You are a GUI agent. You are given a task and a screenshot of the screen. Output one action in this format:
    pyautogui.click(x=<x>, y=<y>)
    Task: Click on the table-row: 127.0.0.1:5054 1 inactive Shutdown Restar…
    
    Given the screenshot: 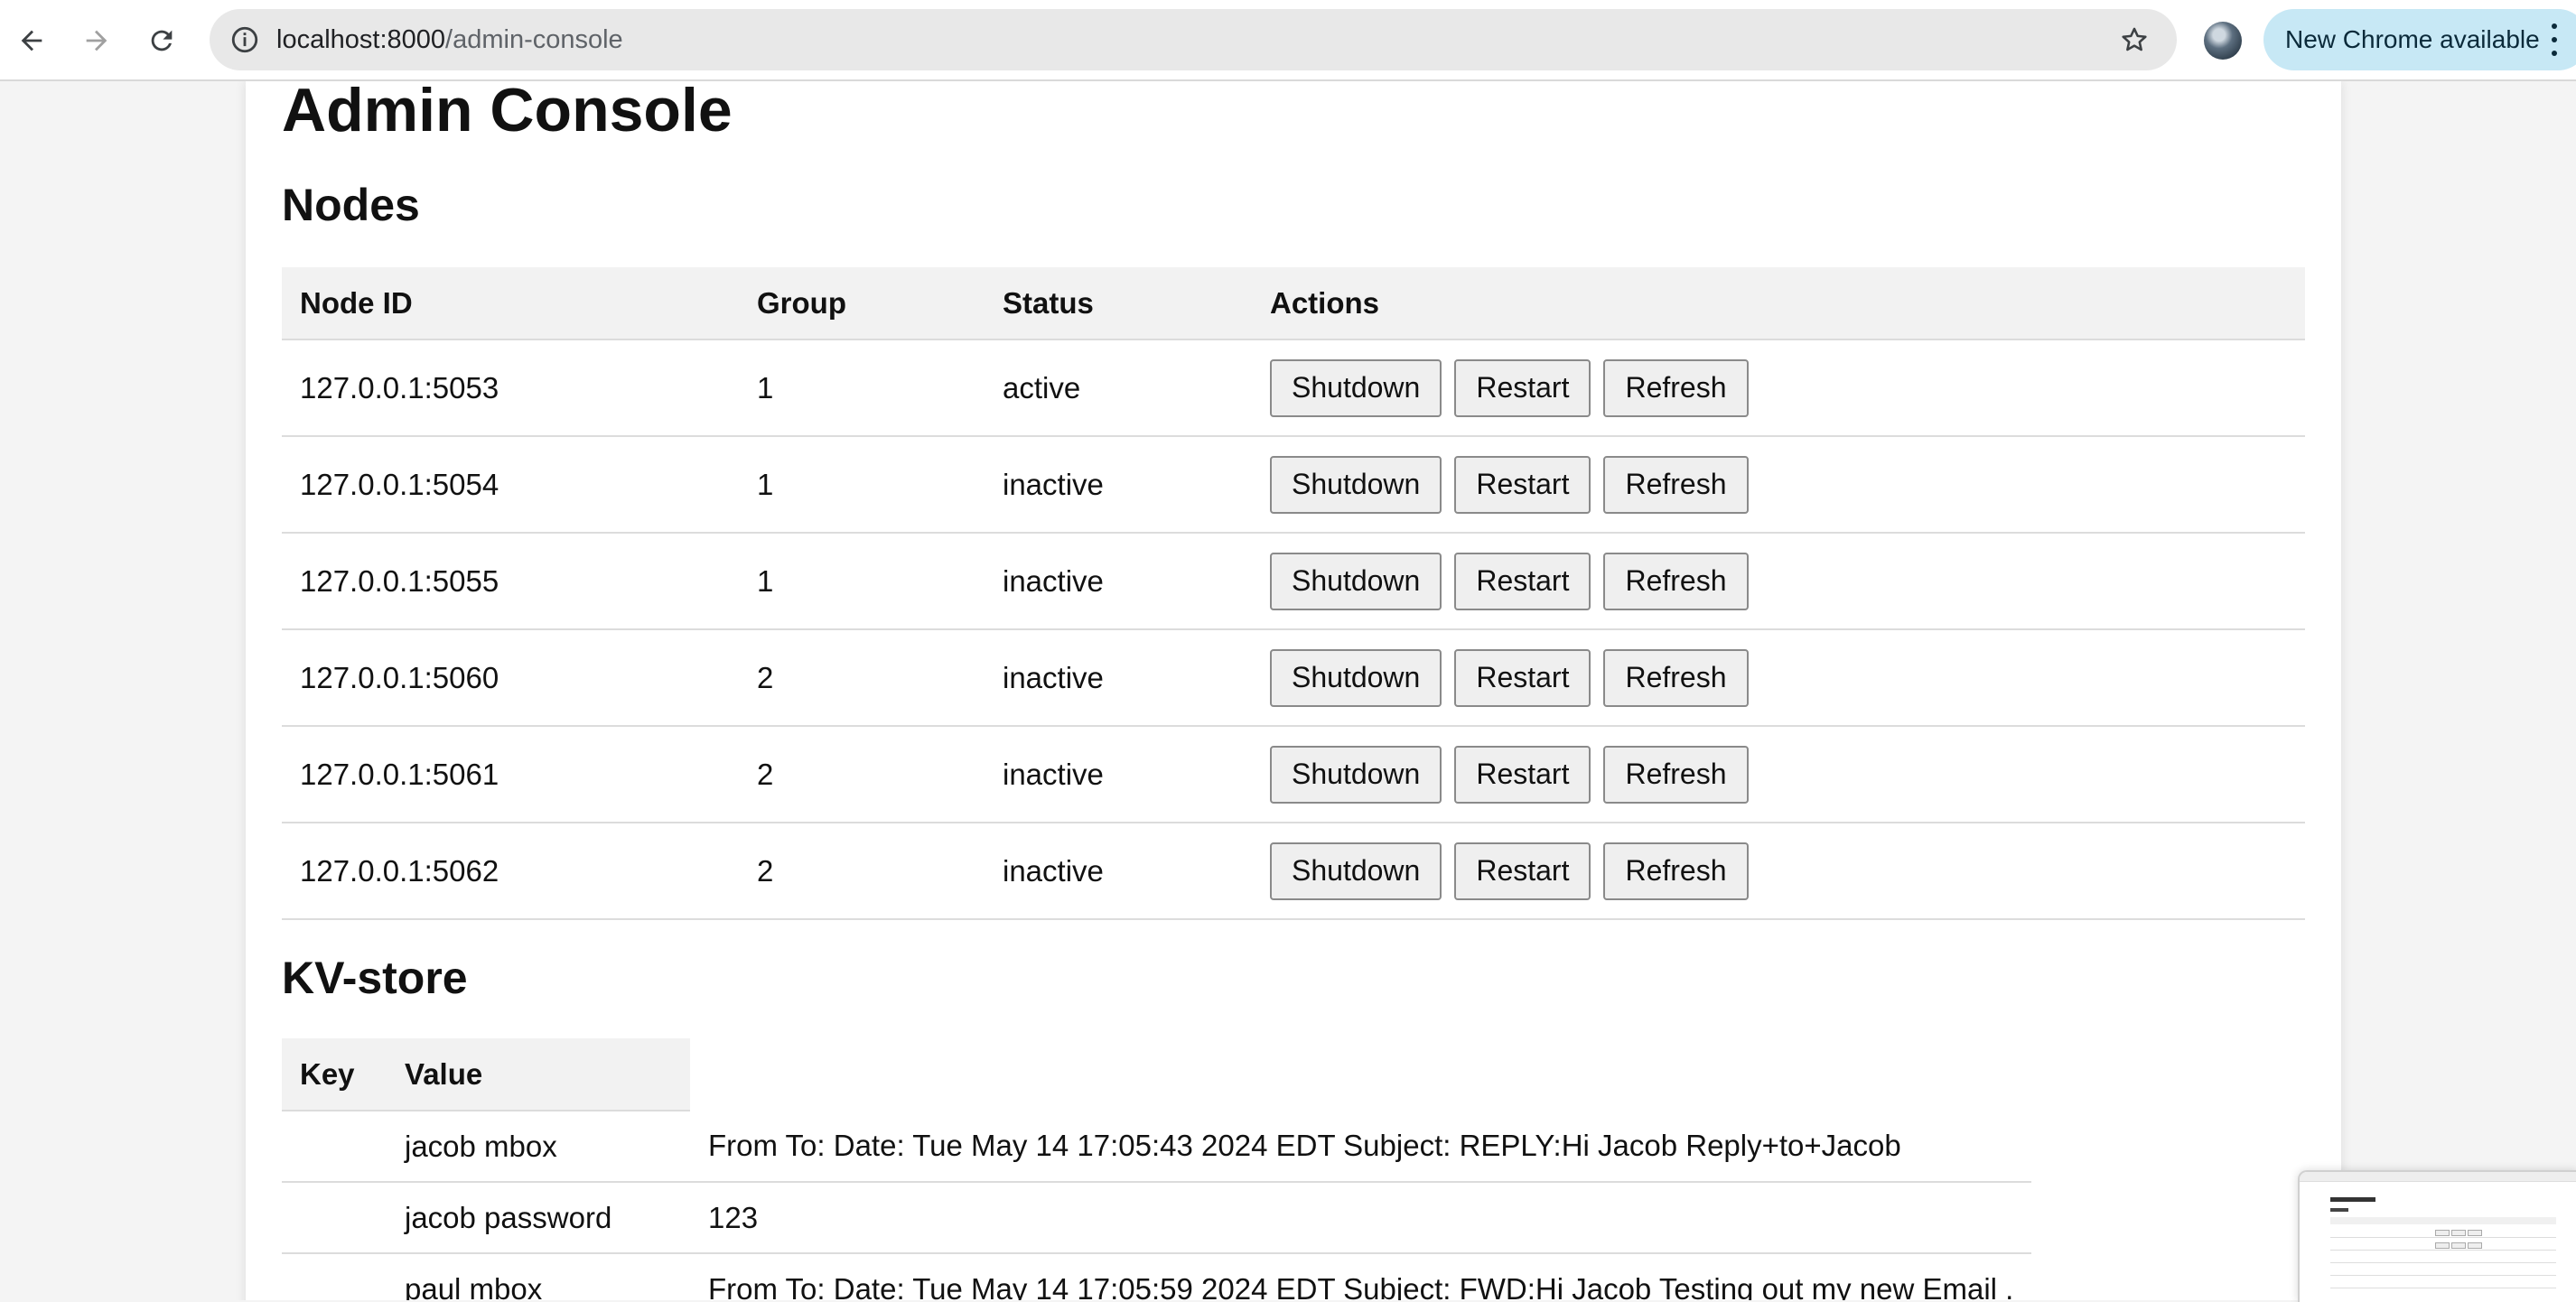 What is the action you would take?
    pyautogui.click(x=1293, y=485)
    